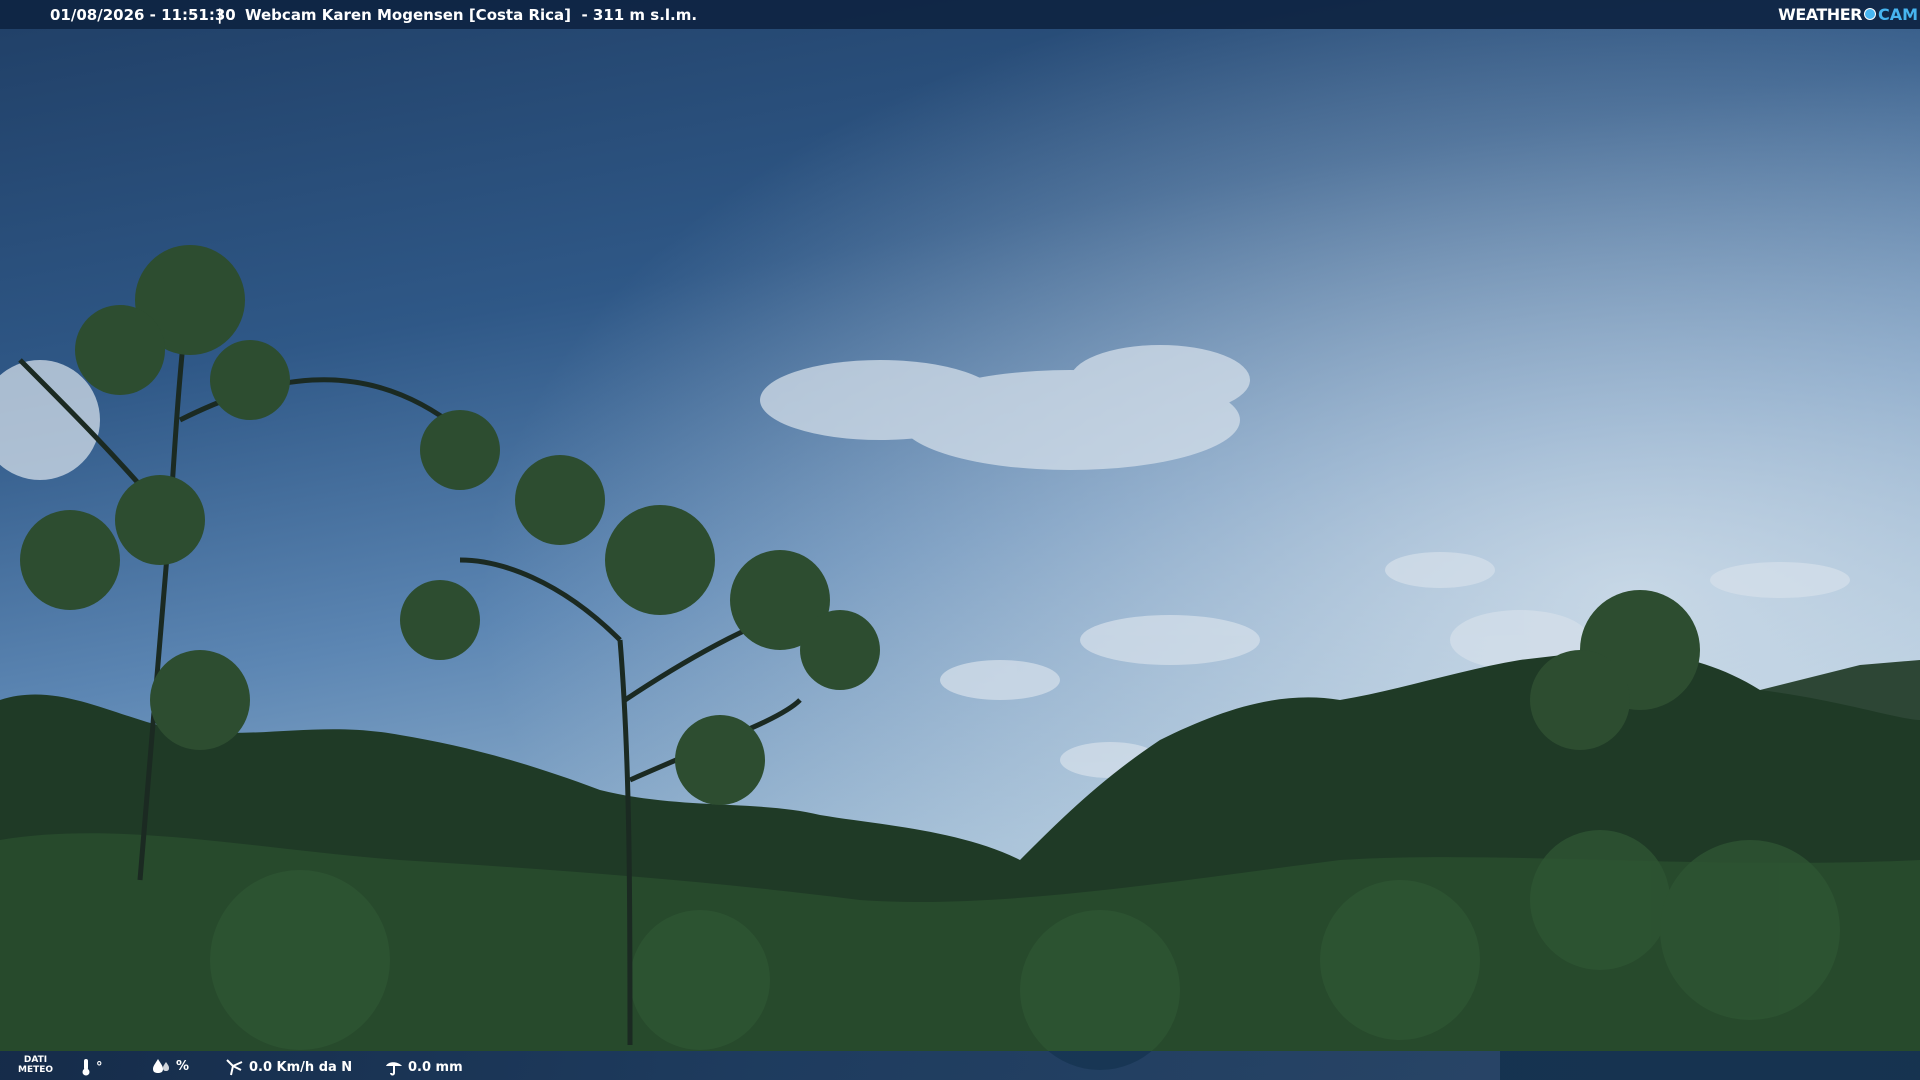 The width and height of the screenshot is (1920, 1080). I want to click on wind-reading: 0.0 Km/h da N, so click(288, 1067).